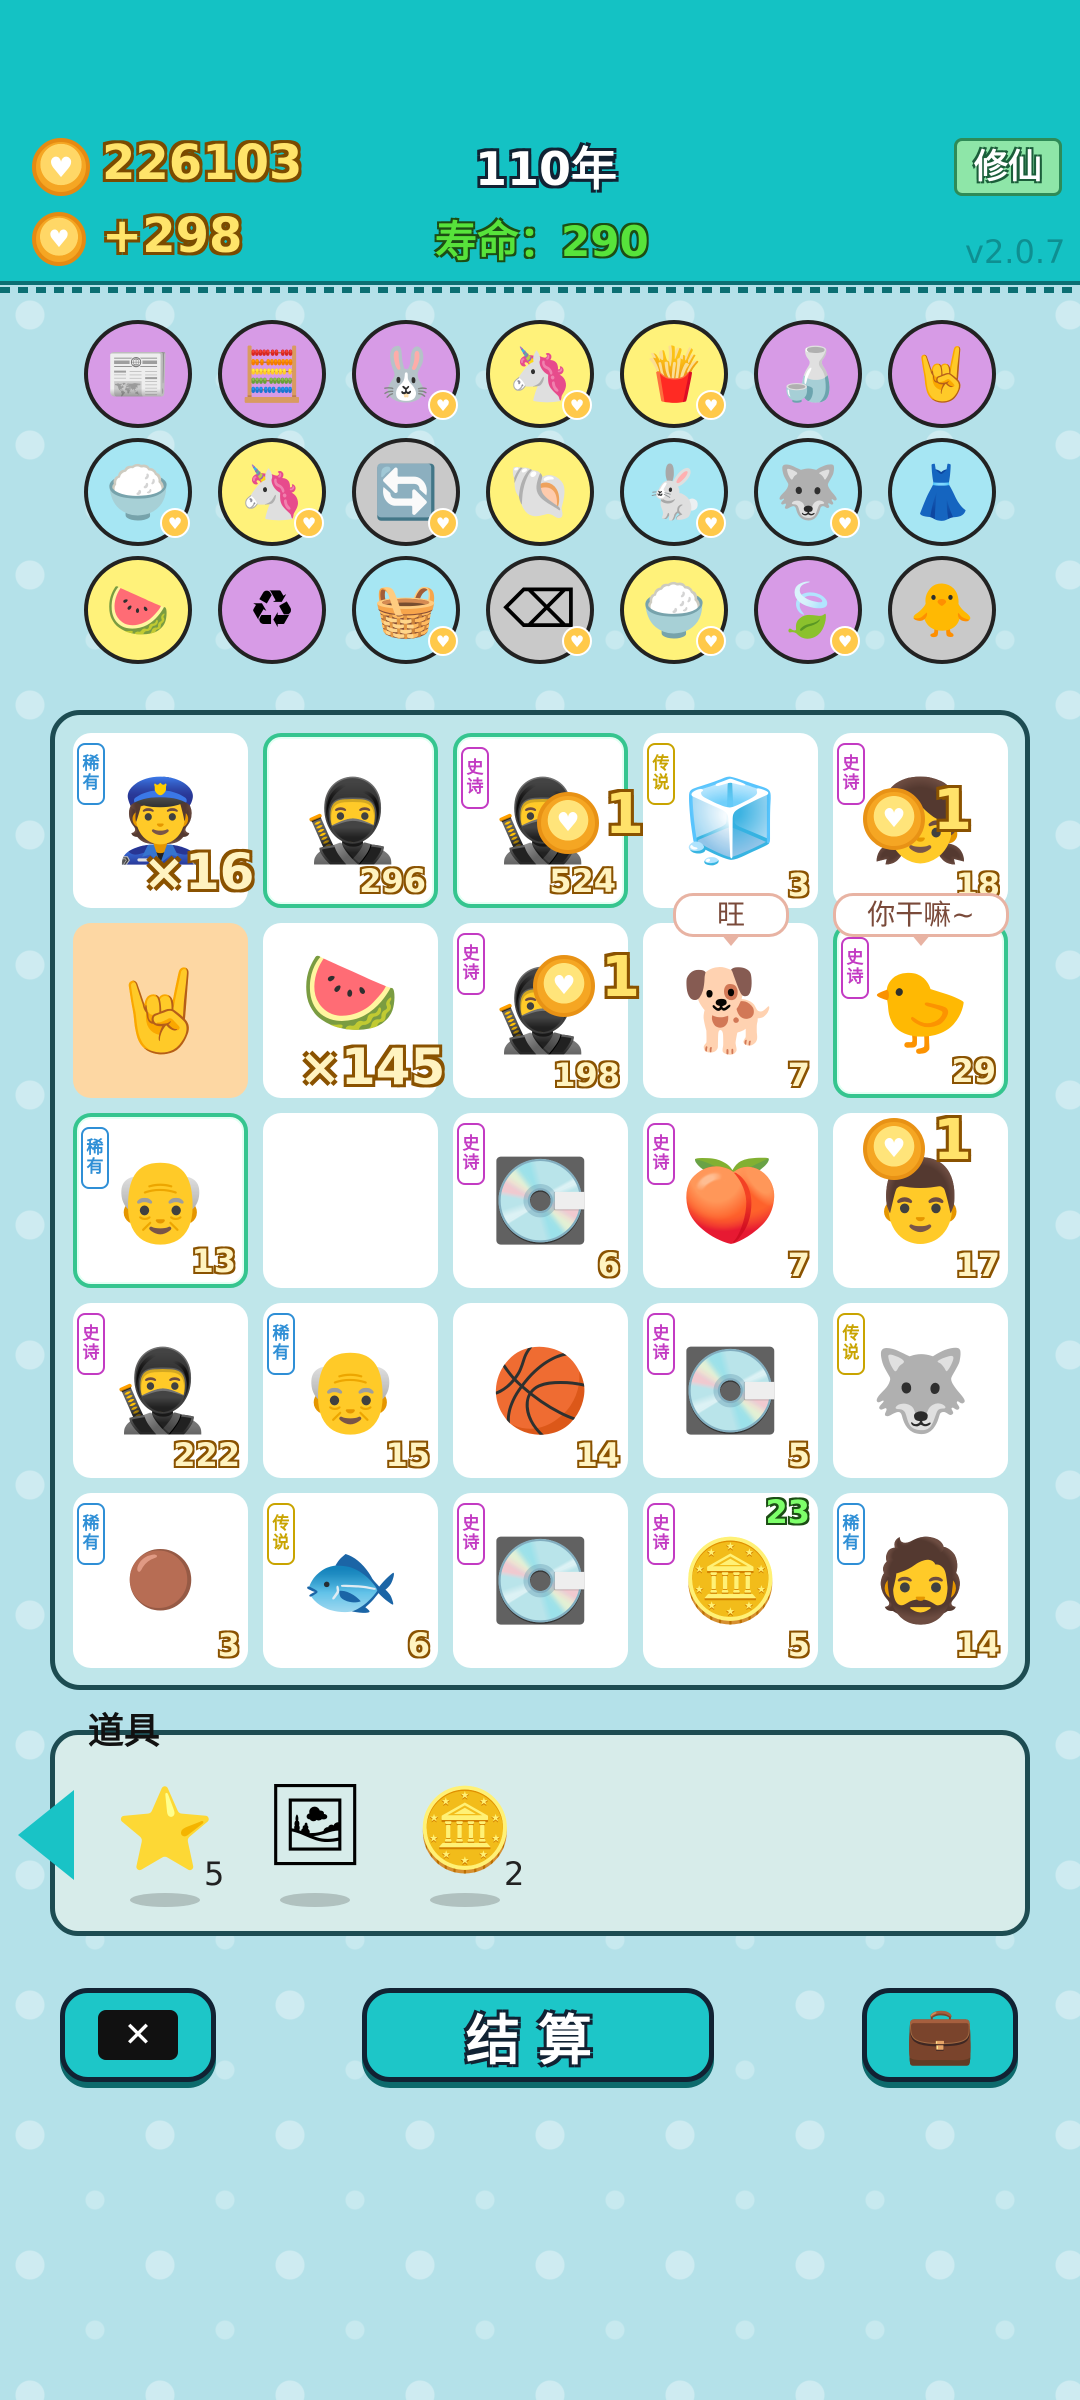  I want to click on collection-chick-egg-icon: 🐥, so click(942, 610).